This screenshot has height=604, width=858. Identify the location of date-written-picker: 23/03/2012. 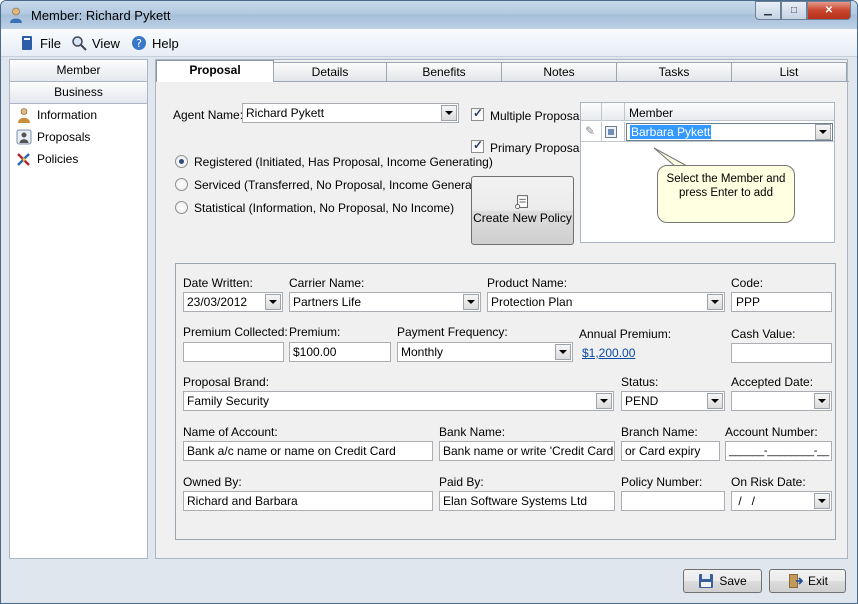
(233, 302).